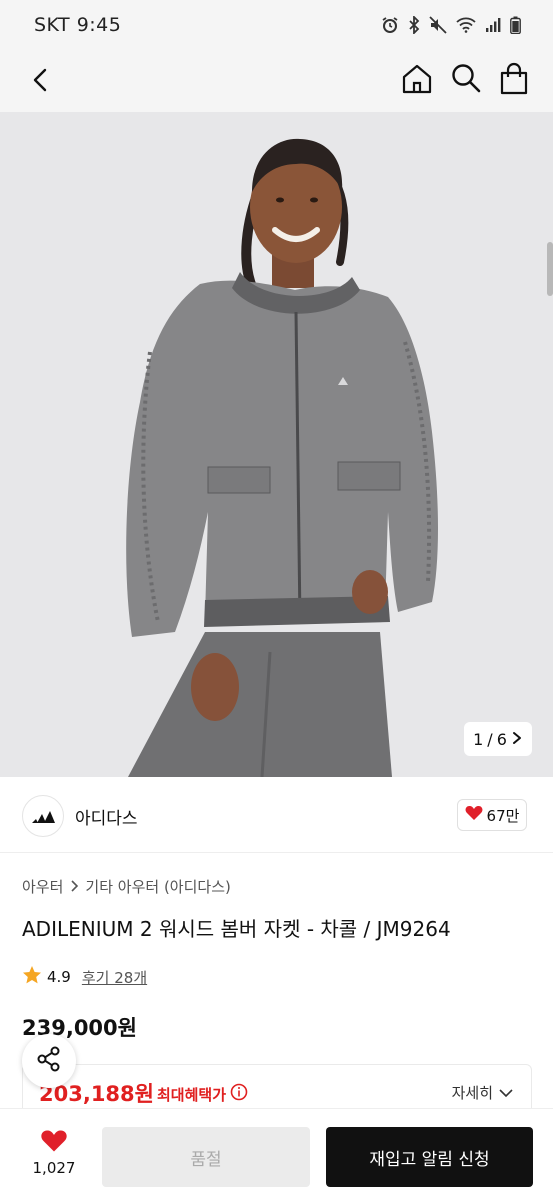 This screenshot has width=553, height=1200. What do you see at coordinates (54, 1168) in the screenshot?
I see `wish-count: 1,027` at bounding box center [54, 1168].